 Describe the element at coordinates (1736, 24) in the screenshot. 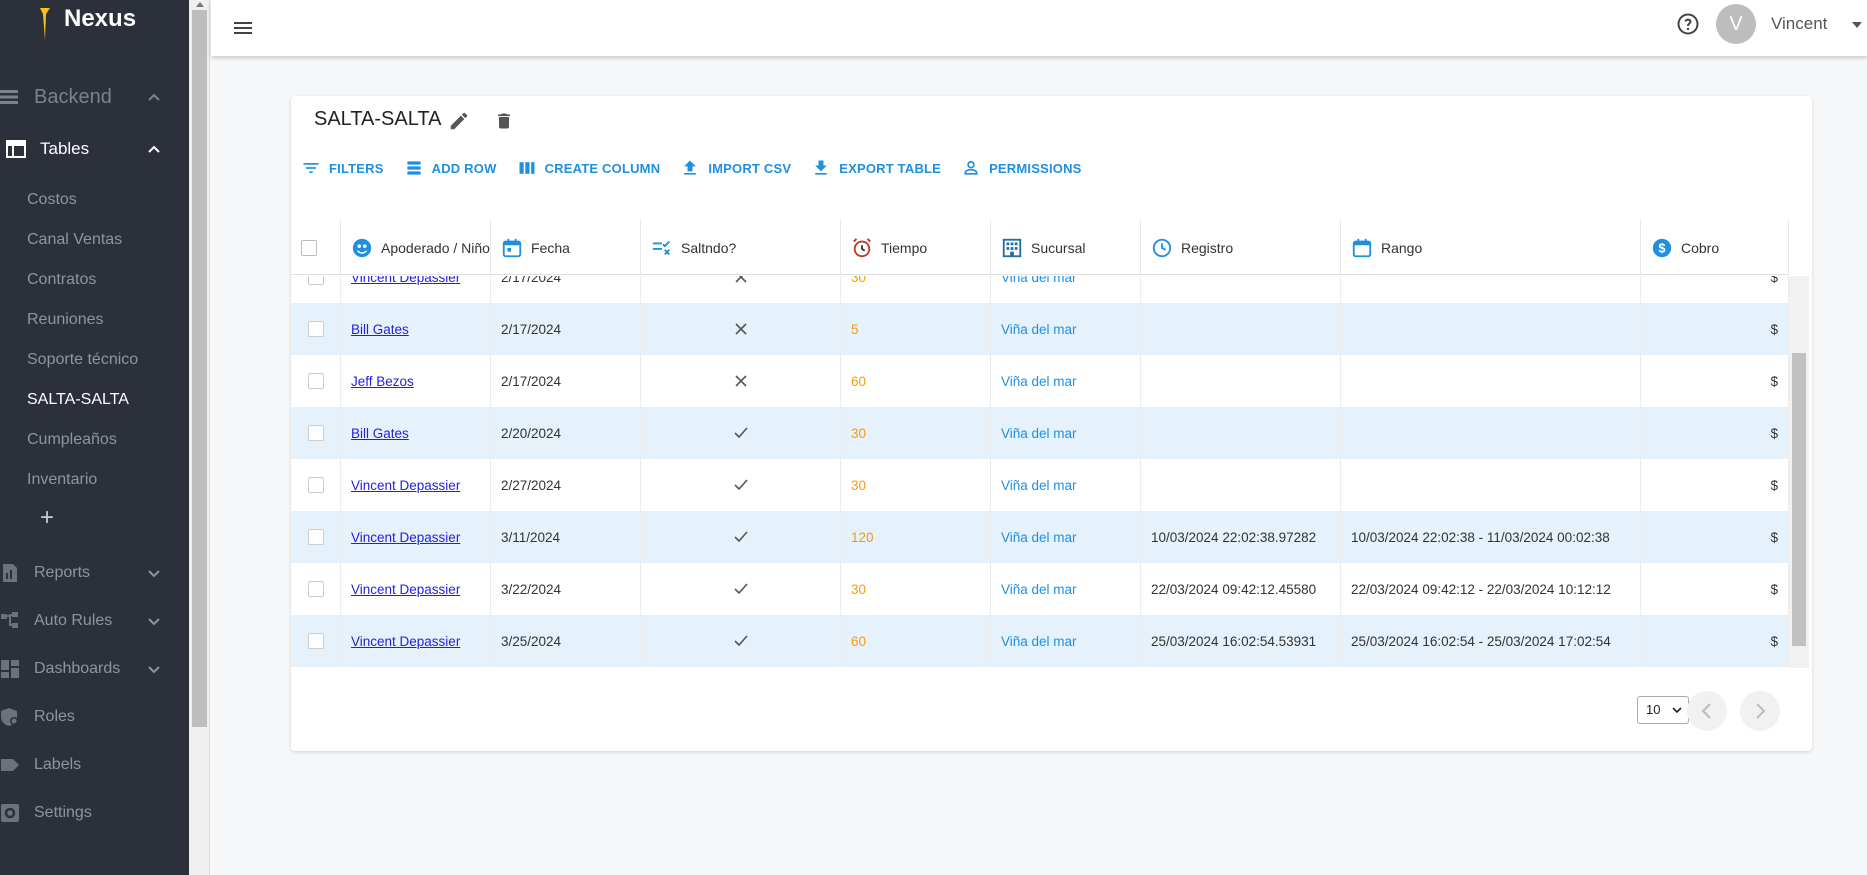

I see `avatar: V` at that location.